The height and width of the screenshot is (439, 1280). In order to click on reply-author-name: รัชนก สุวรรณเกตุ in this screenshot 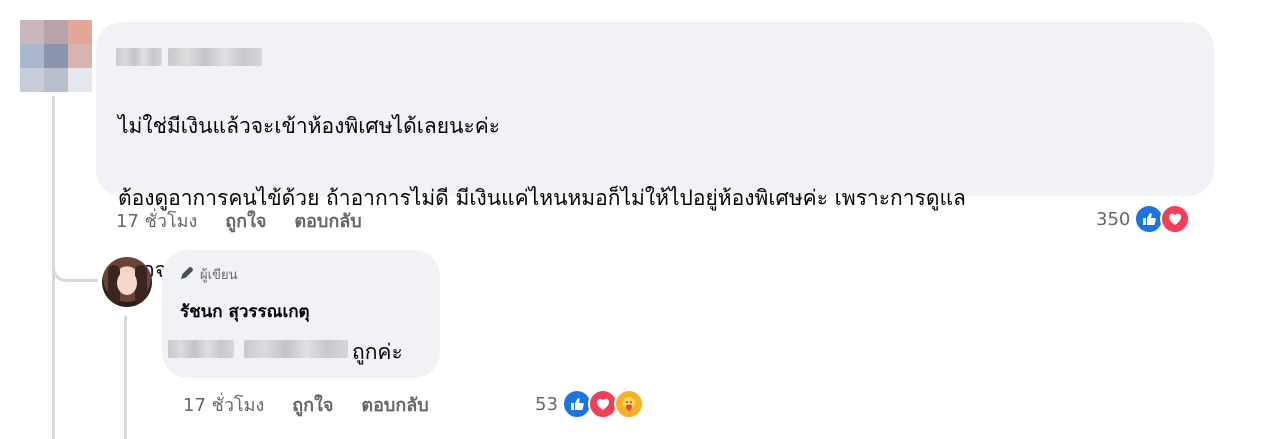, I will do `click(245, 311)`.